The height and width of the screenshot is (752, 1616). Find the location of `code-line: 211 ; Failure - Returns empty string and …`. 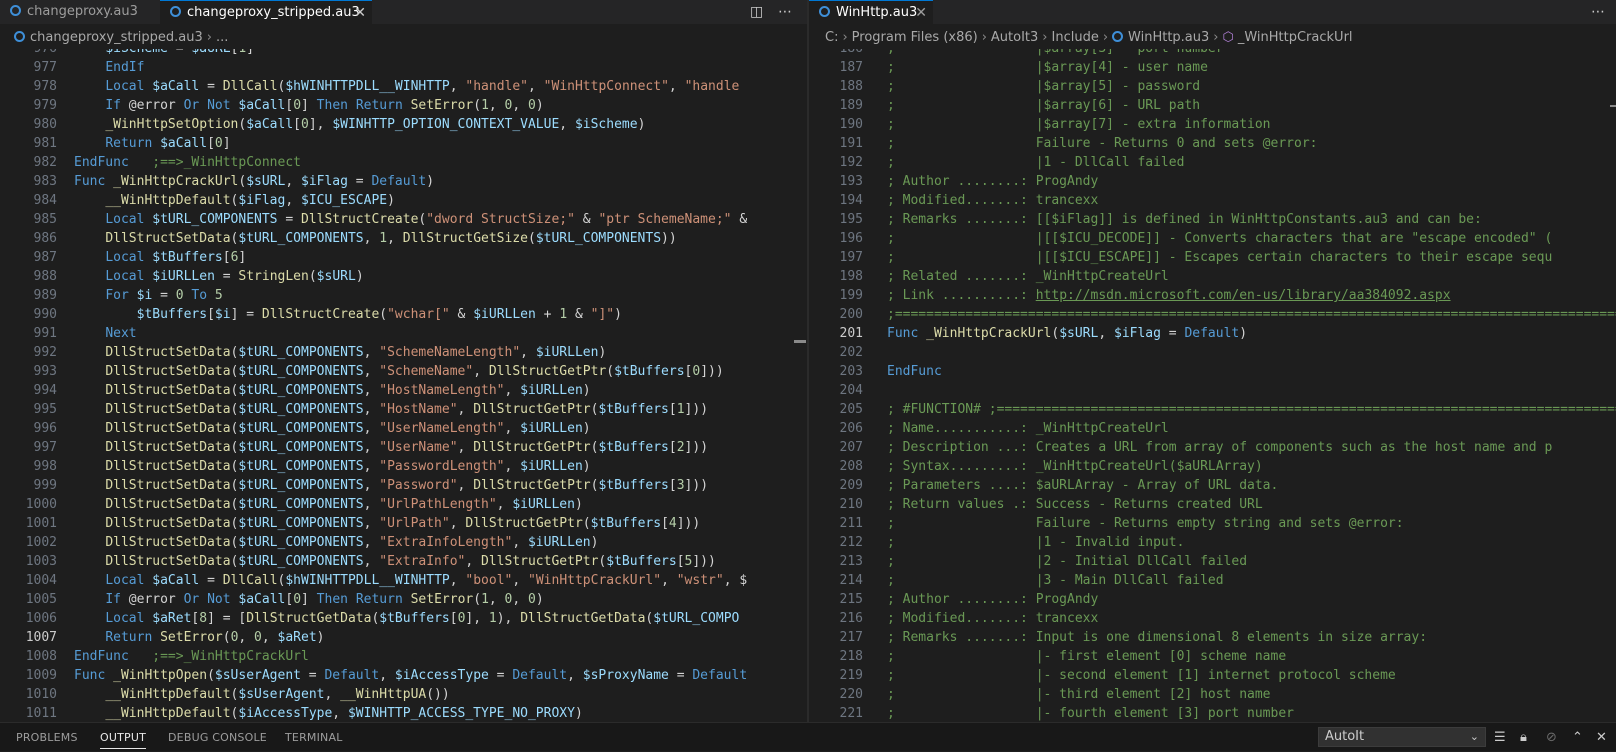

code-line: 211 ; Failure - Returns empty string and … is located at coordinates (1212, 523).